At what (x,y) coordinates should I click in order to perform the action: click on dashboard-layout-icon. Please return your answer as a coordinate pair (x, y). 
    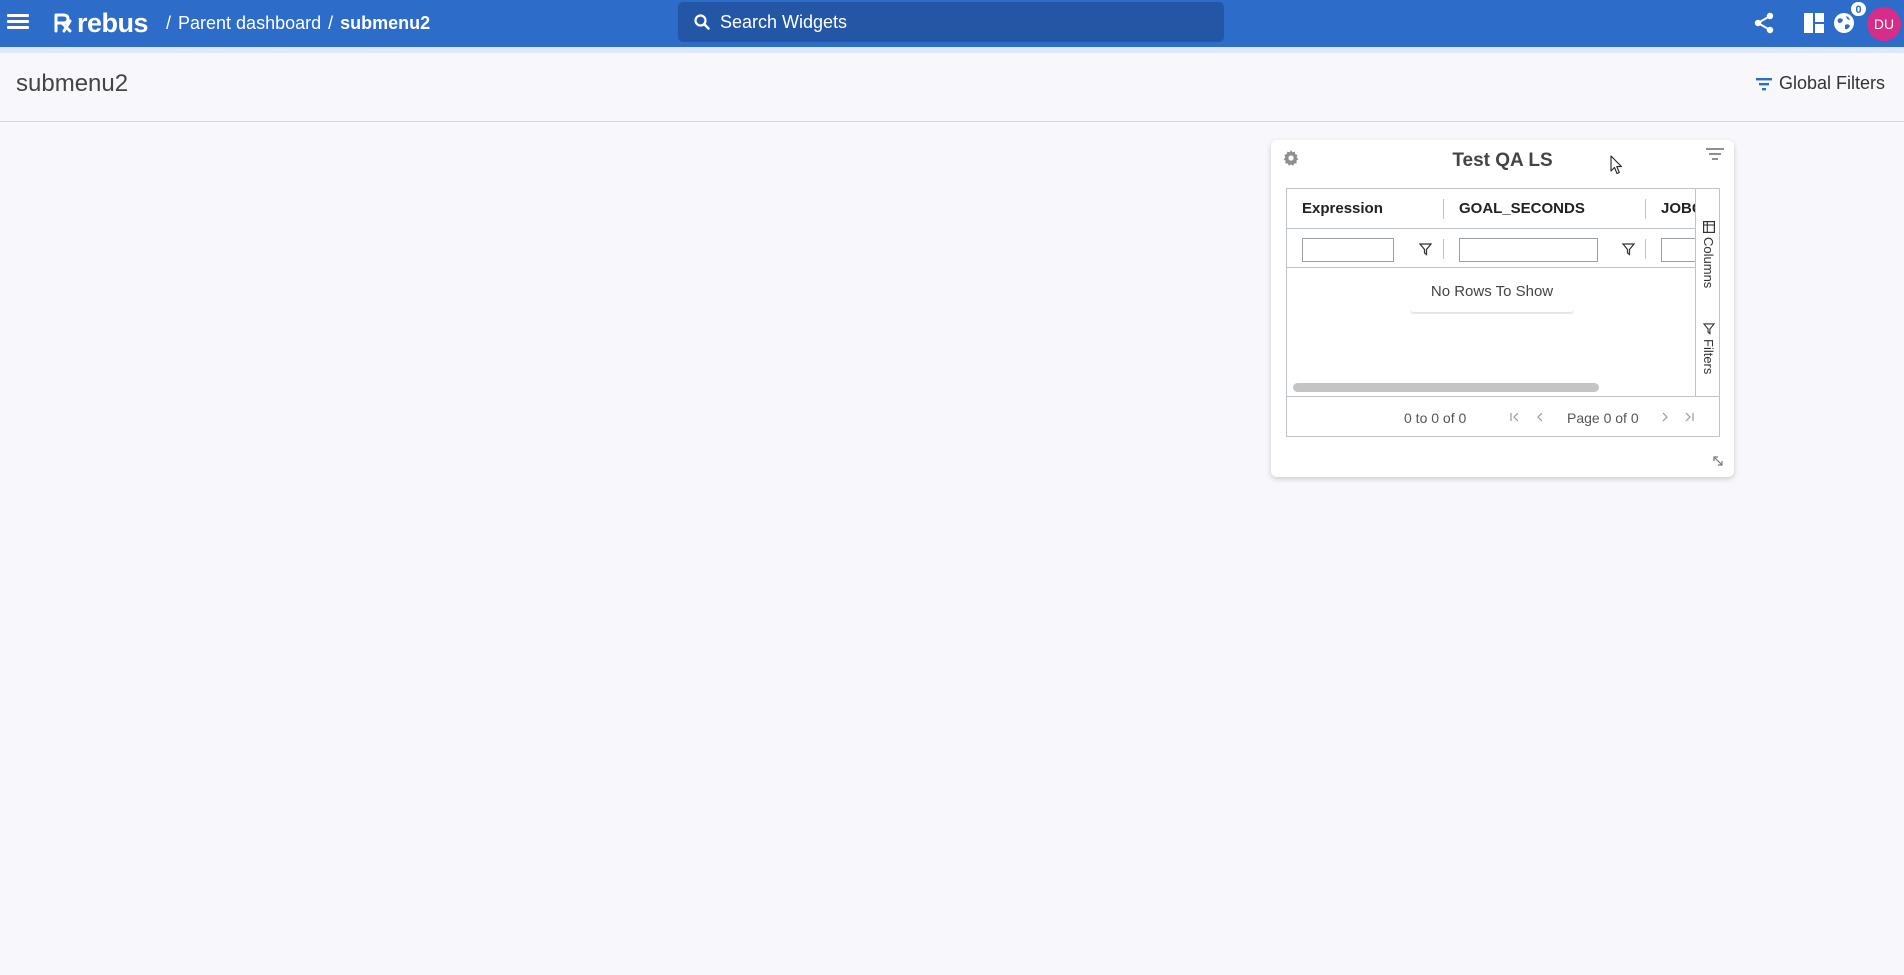
    Looking at the image, I should click on (1814, 23).